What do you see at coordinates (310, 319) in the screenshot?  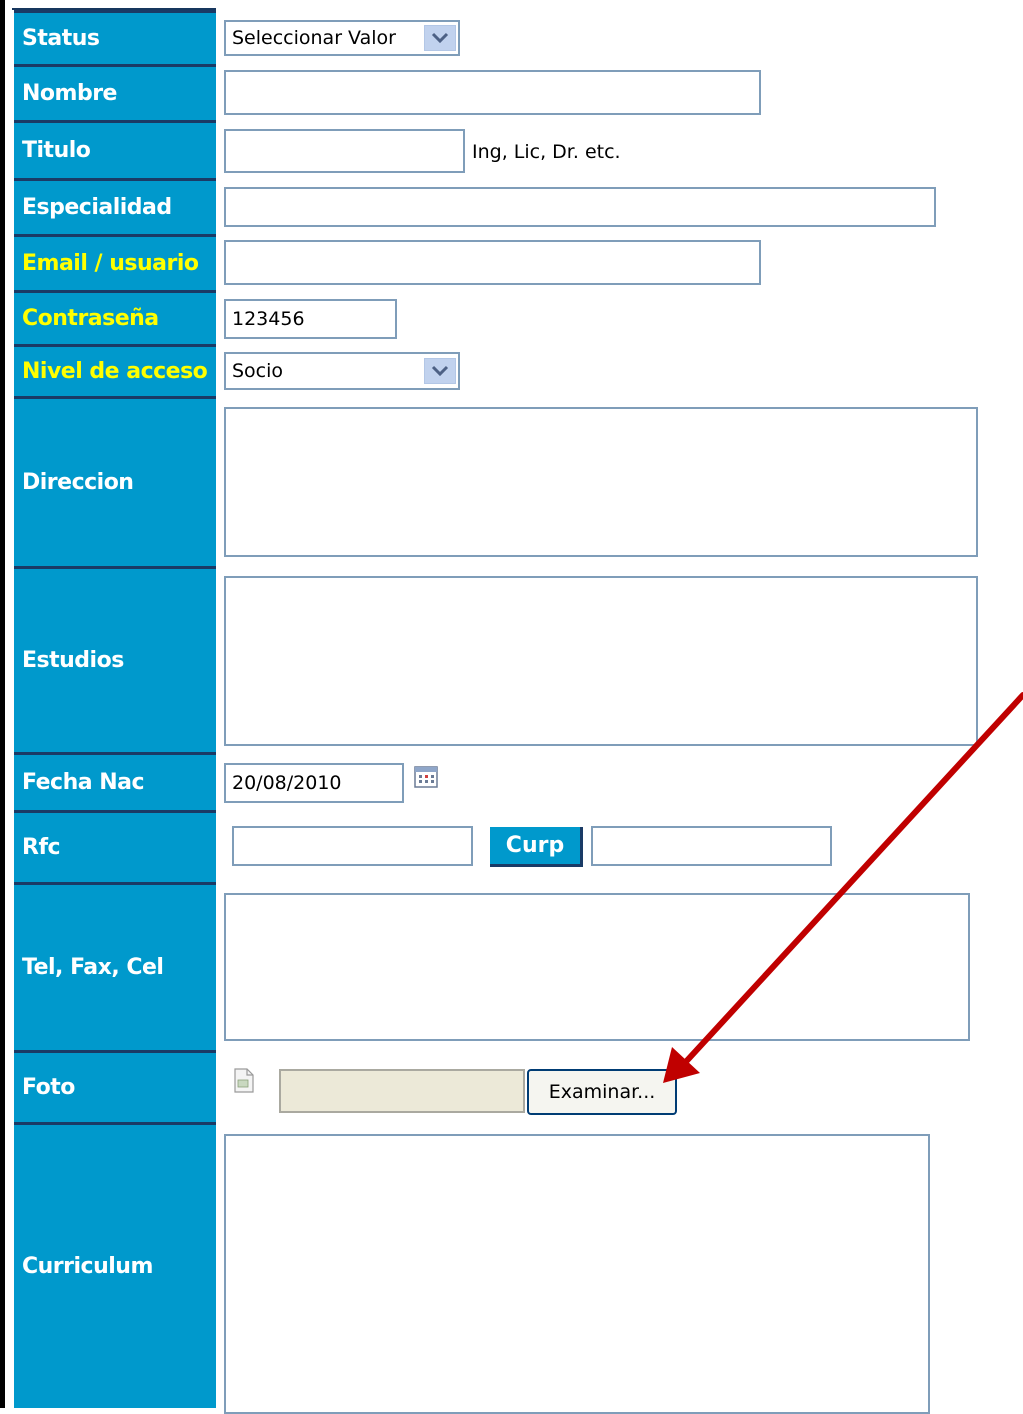 I see `password-input: 123456` at bounding box center [310, 319].